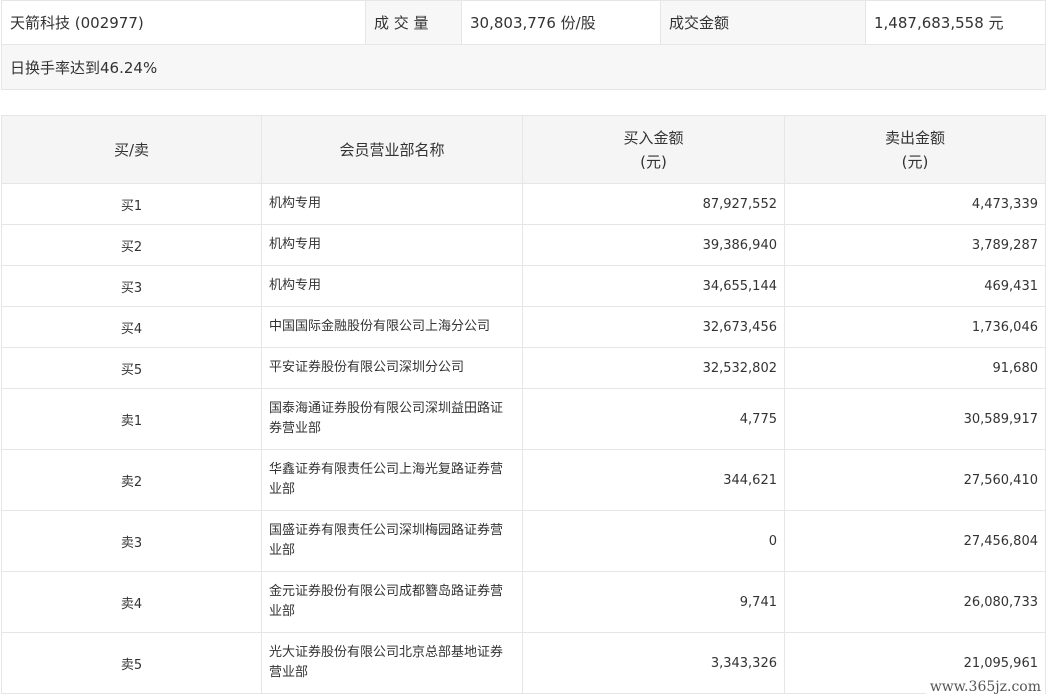  I want to click on table-row: 买3 机构专用 34,655,144 469,431, so click(523, 286).